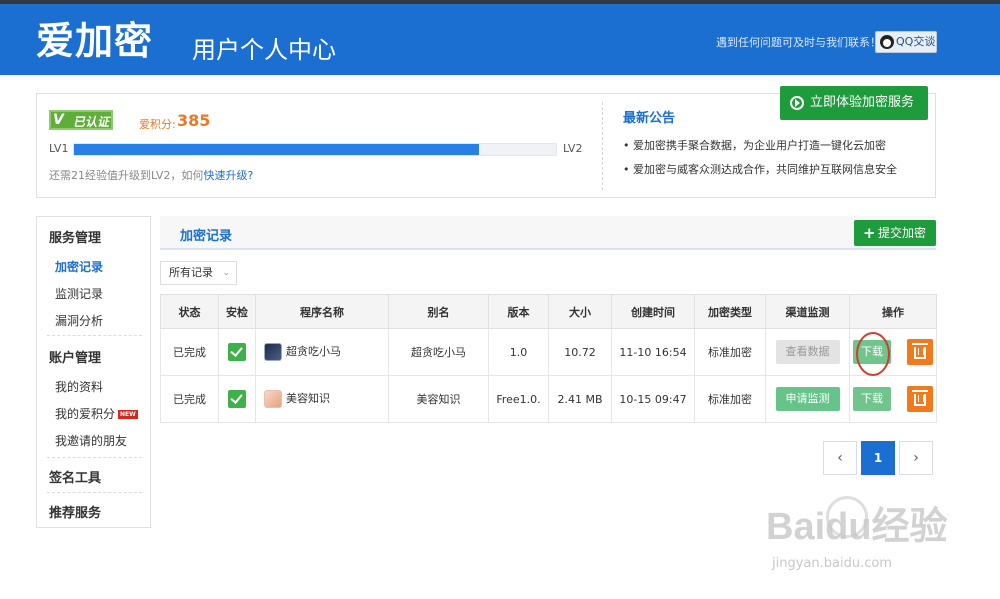 The height and width of the screenshot is (599, 1000). I want to click on col-program: 程序名称, so click(322, 311).